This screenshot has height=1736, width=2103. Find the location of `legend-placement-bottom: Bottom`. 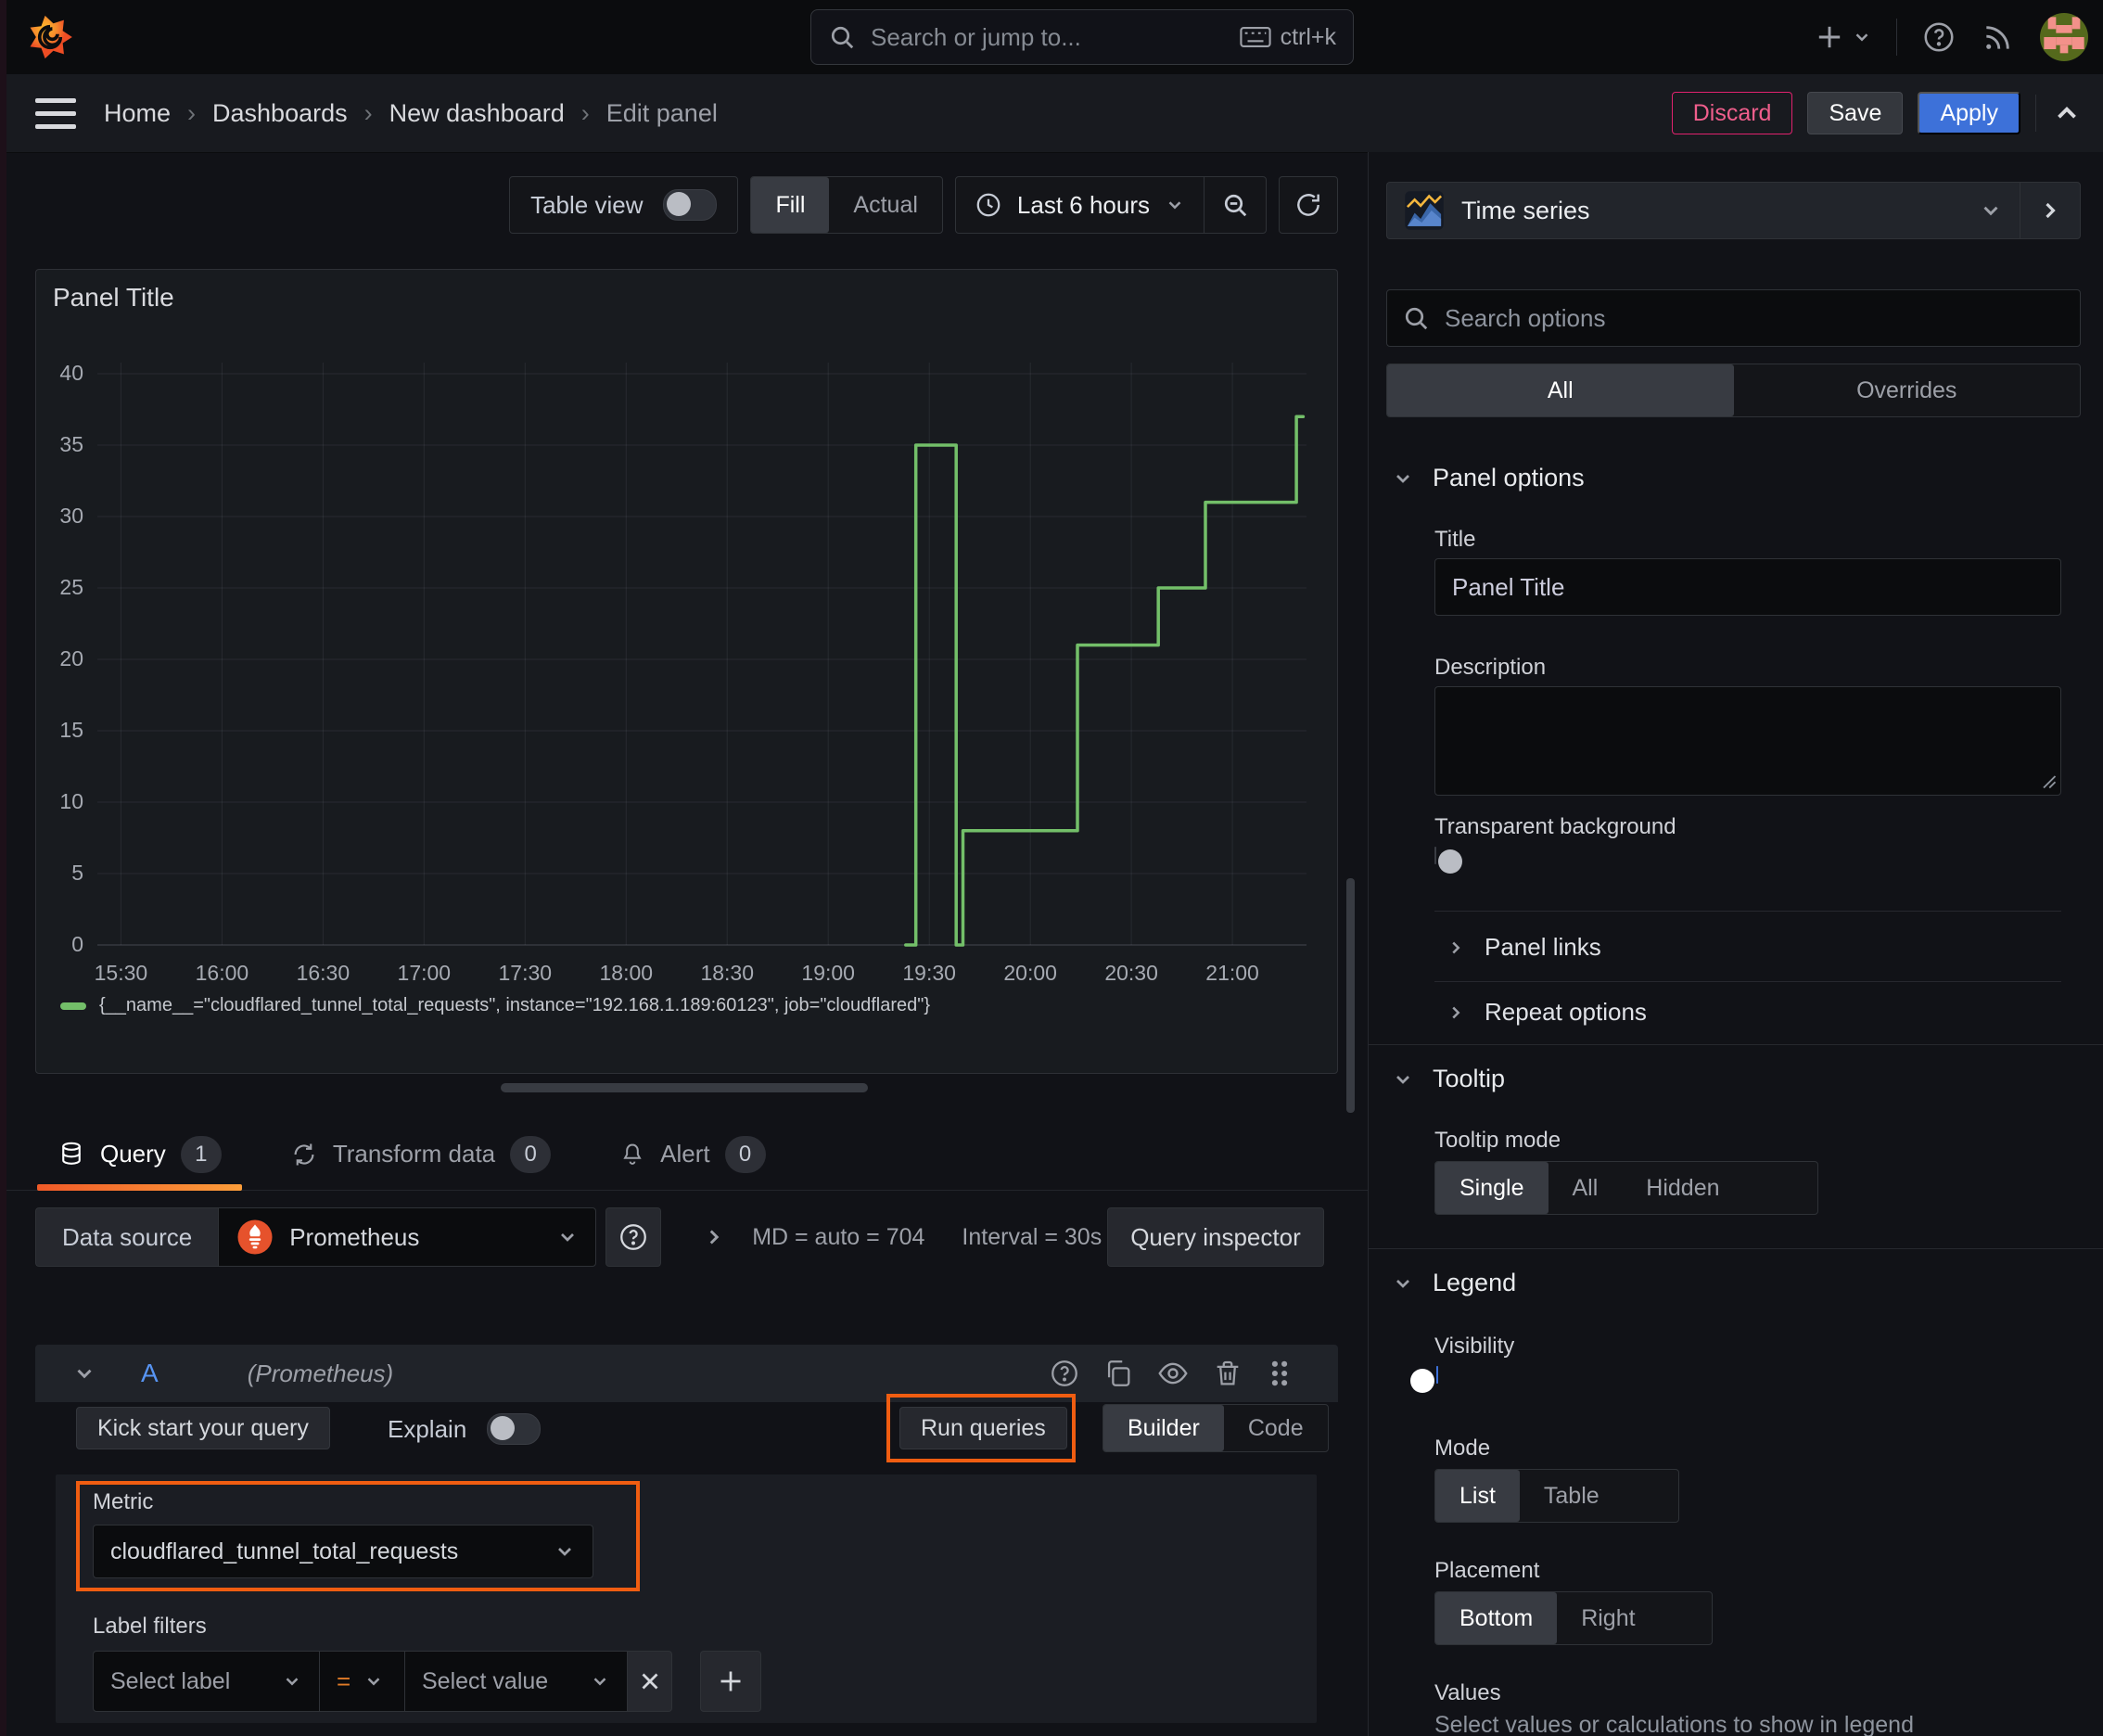

legend-placement-bottom: Bottom is located at coordinates (1496, 1618).